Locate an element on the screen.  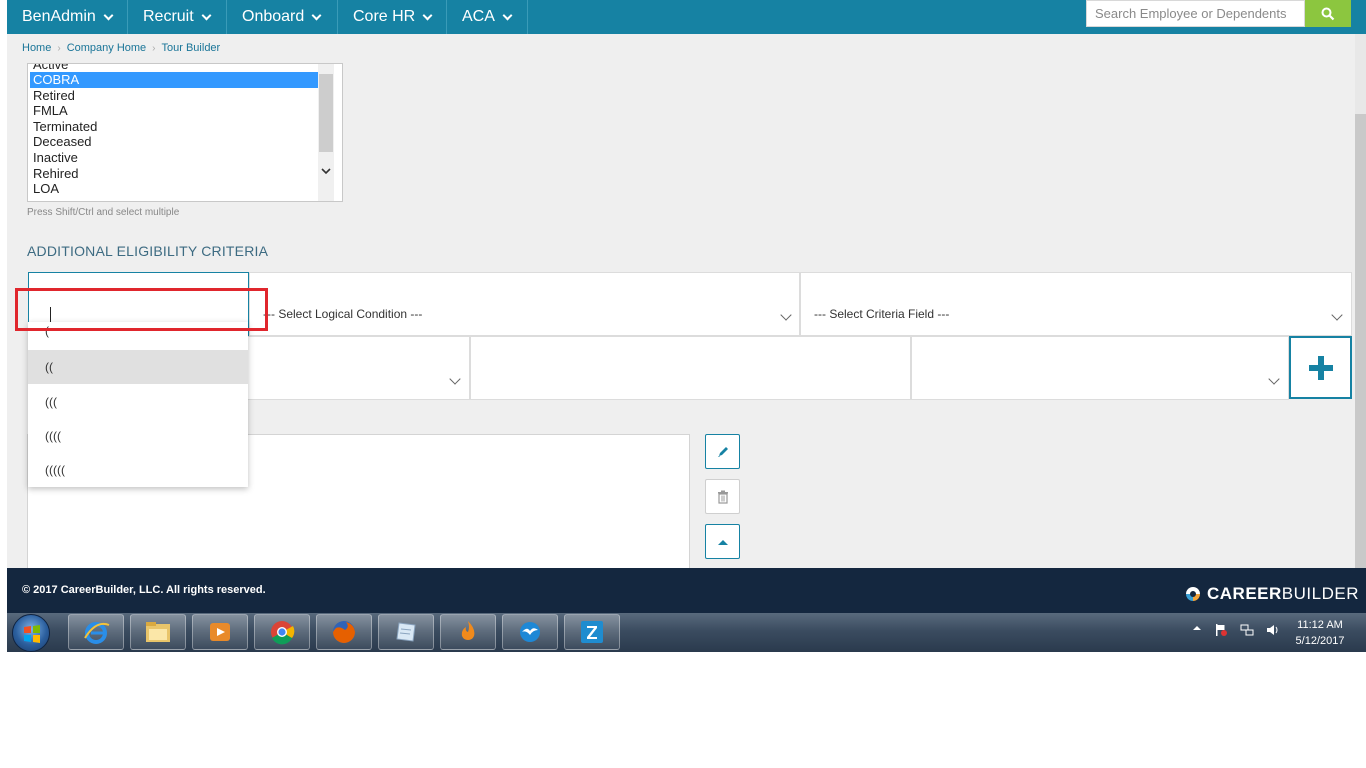
taskbar-app-z is located at coordinates (592, 632).